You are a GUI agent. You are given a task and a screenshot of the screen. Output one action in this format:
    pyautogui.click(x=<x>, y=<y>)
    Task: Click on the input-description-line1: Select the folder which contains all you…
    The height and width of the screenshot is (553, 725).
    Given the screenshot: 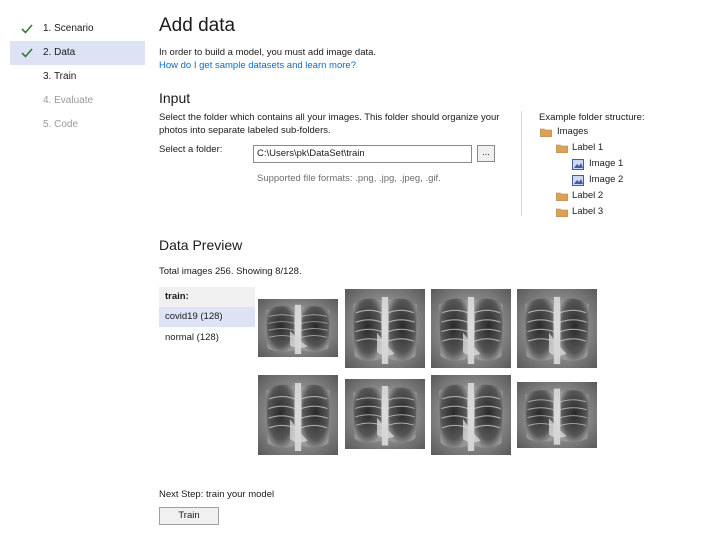 What is the action you would take?
    pyautogui.click(x=329, y=117)
    